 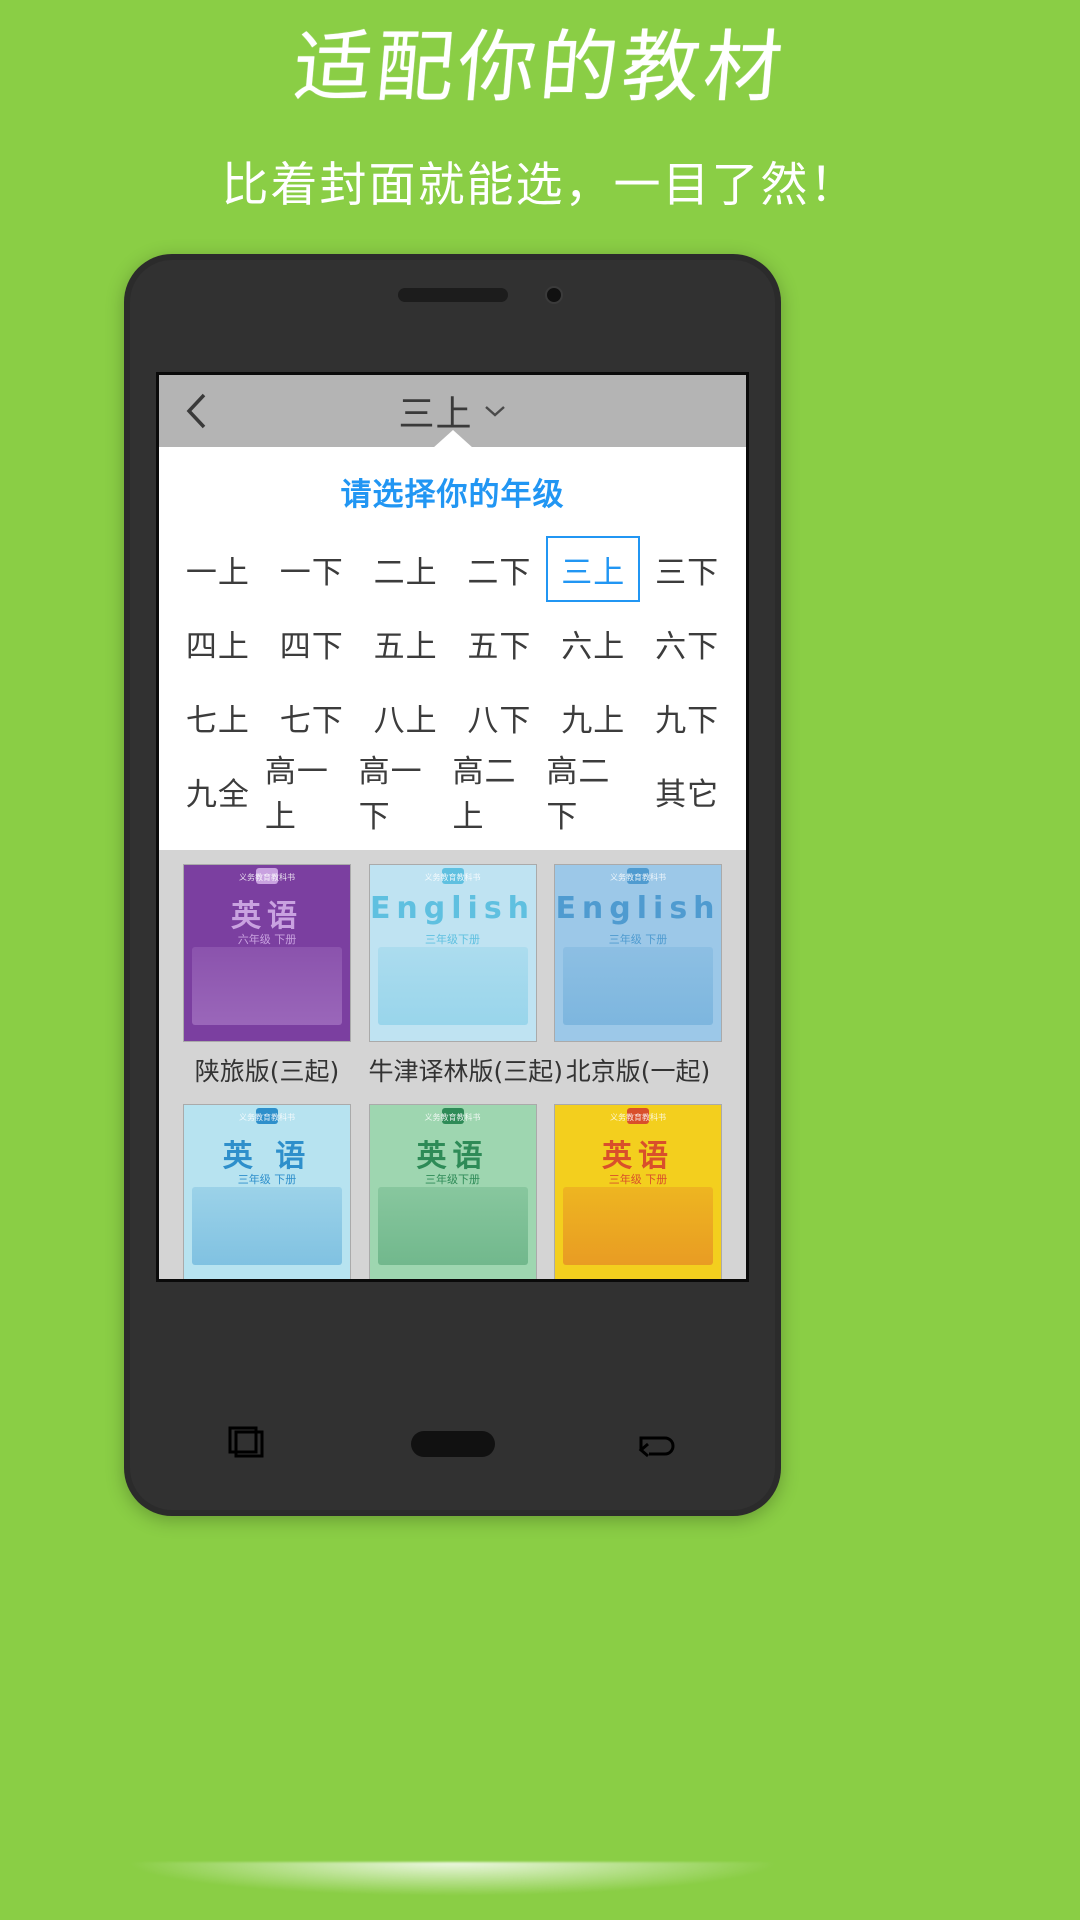 What do you see at coordinates (406, 643) in the screenshot?
I see `grade-option-五上: 五上` at bounding box center [406, 643].